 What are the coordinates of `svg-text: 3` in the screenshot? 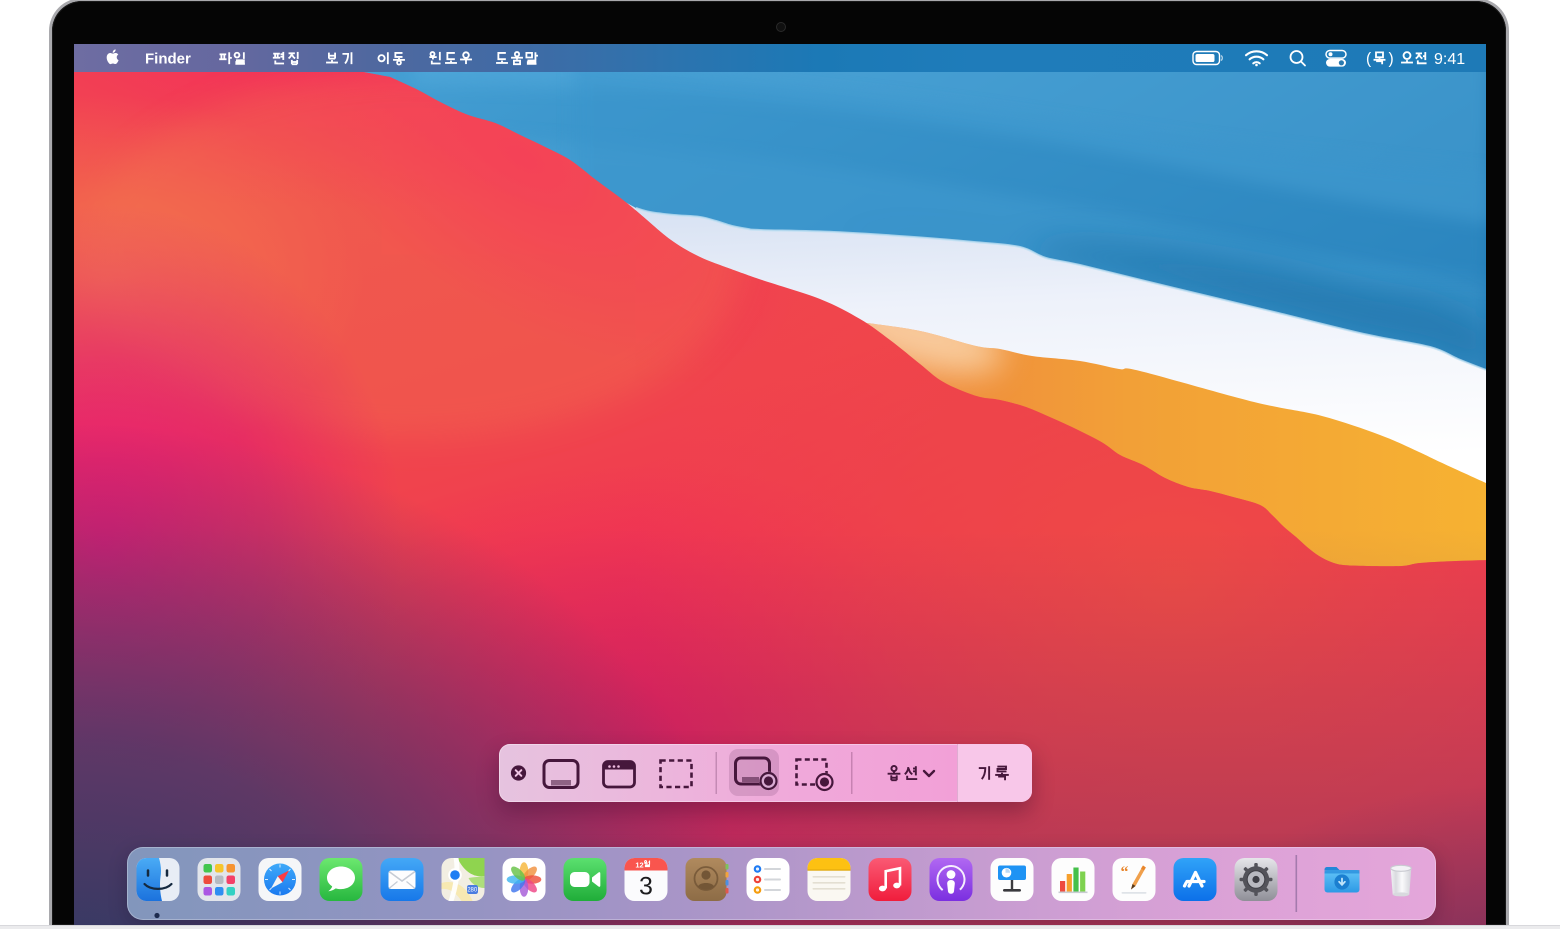 It's located at (646, 887).